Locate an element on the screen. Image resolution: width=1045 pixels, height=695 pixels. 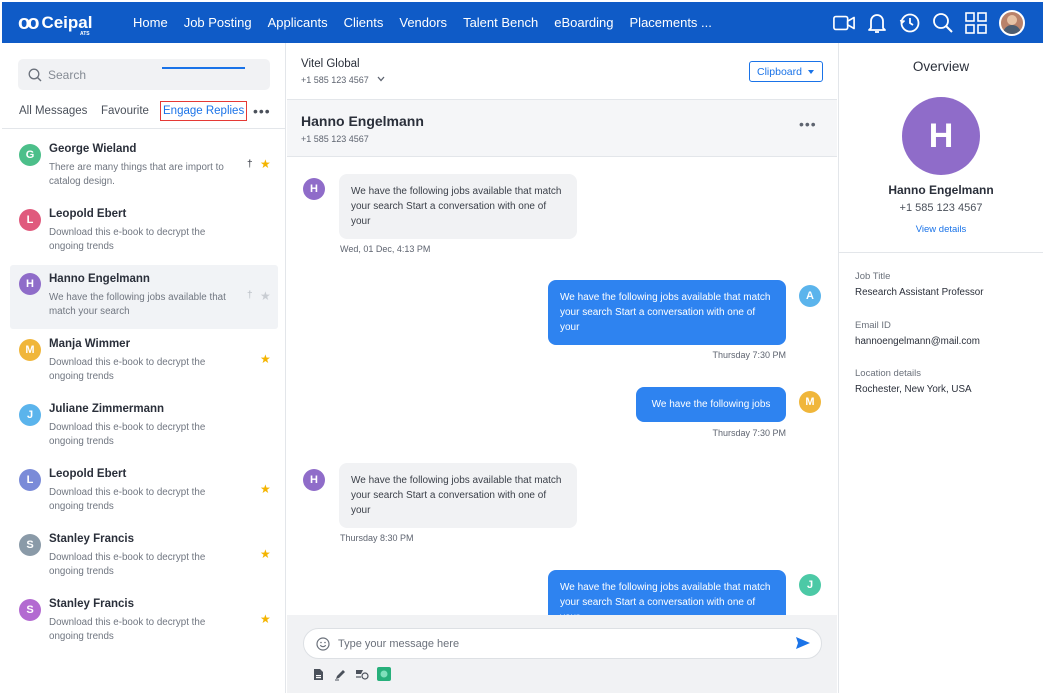
contact-avatar: H is located at coordinates (941, 136).